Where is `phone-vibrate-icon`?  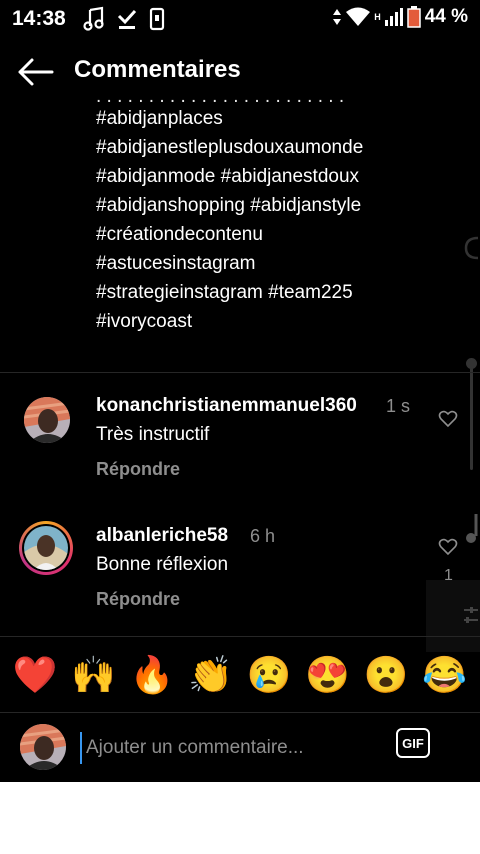
phone-vibrate-icon is located at coordinates (157, 19).